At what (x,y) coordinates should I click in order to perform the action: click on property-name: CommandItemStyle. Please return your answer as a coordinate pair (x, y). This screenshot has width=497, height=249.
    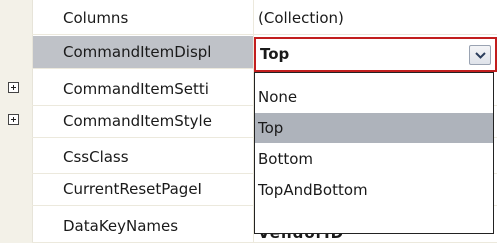
    Looking at the image, I should click on (137, 121).